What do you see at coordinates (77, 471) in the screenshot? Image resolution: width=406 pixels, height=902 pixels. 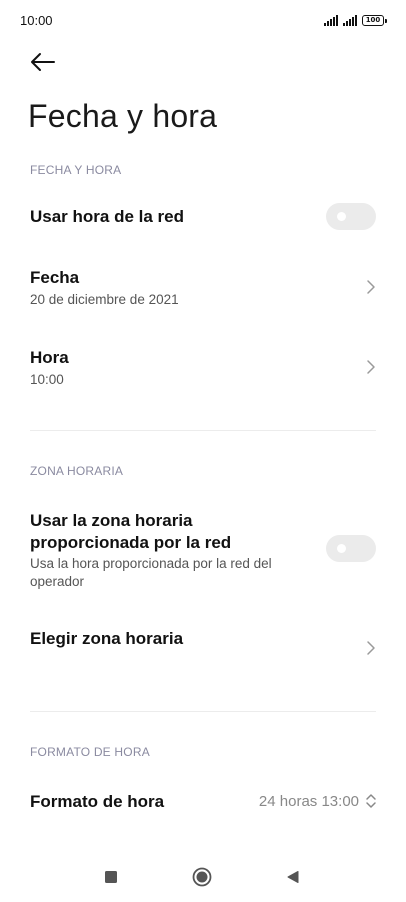 I see `section-header-time-zone: ZONA HORARIA` at bounding box center [77, 471].